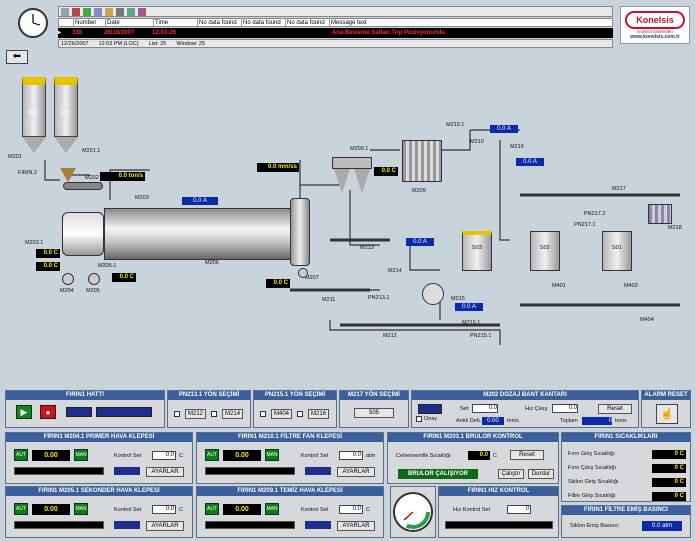 This screenshot has height=541, width=695. Describe the element at coordinates (85, 395) in the screenshot. I see `firin-hatti-title: FIRIN1 HATTI` at that location.